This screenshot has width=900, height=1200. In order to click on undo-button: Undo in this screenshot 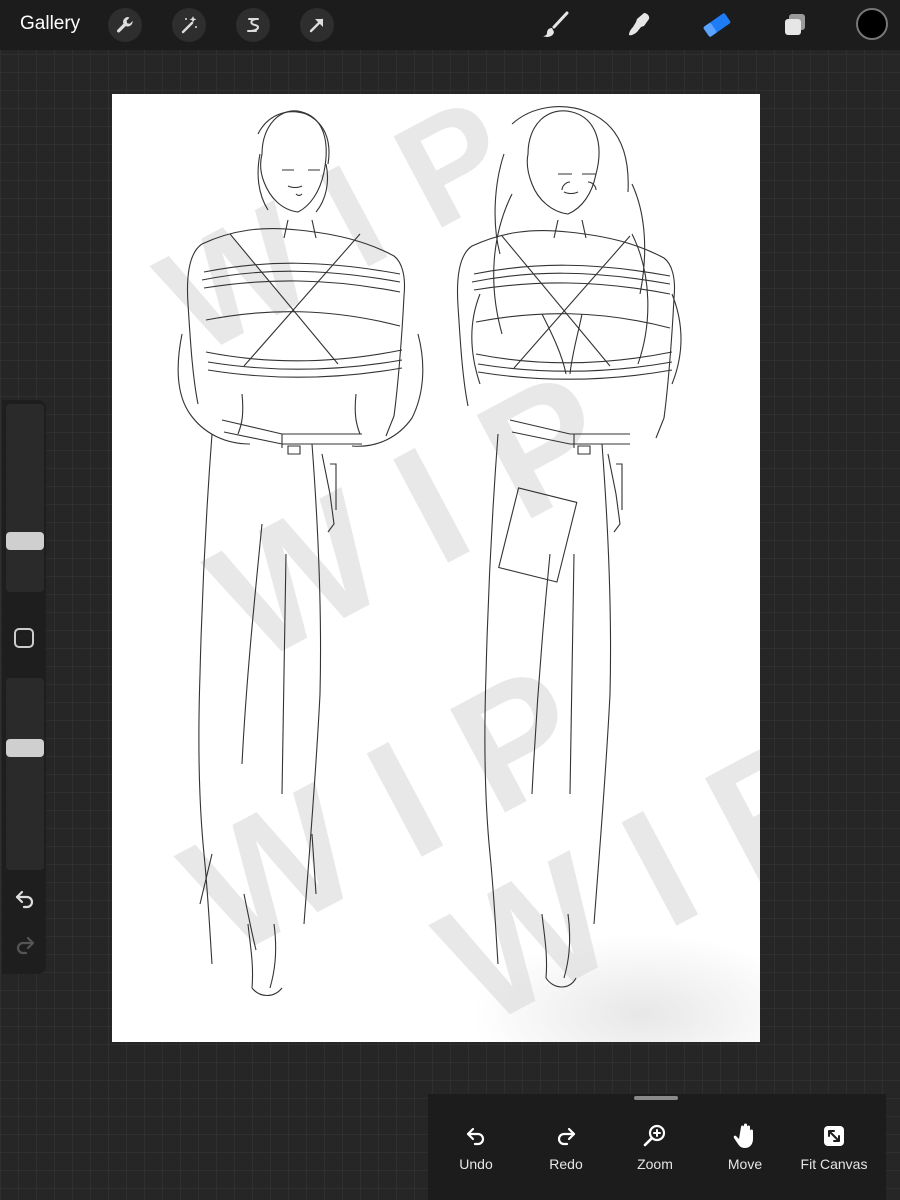, I will do `click(476, 1152)`.